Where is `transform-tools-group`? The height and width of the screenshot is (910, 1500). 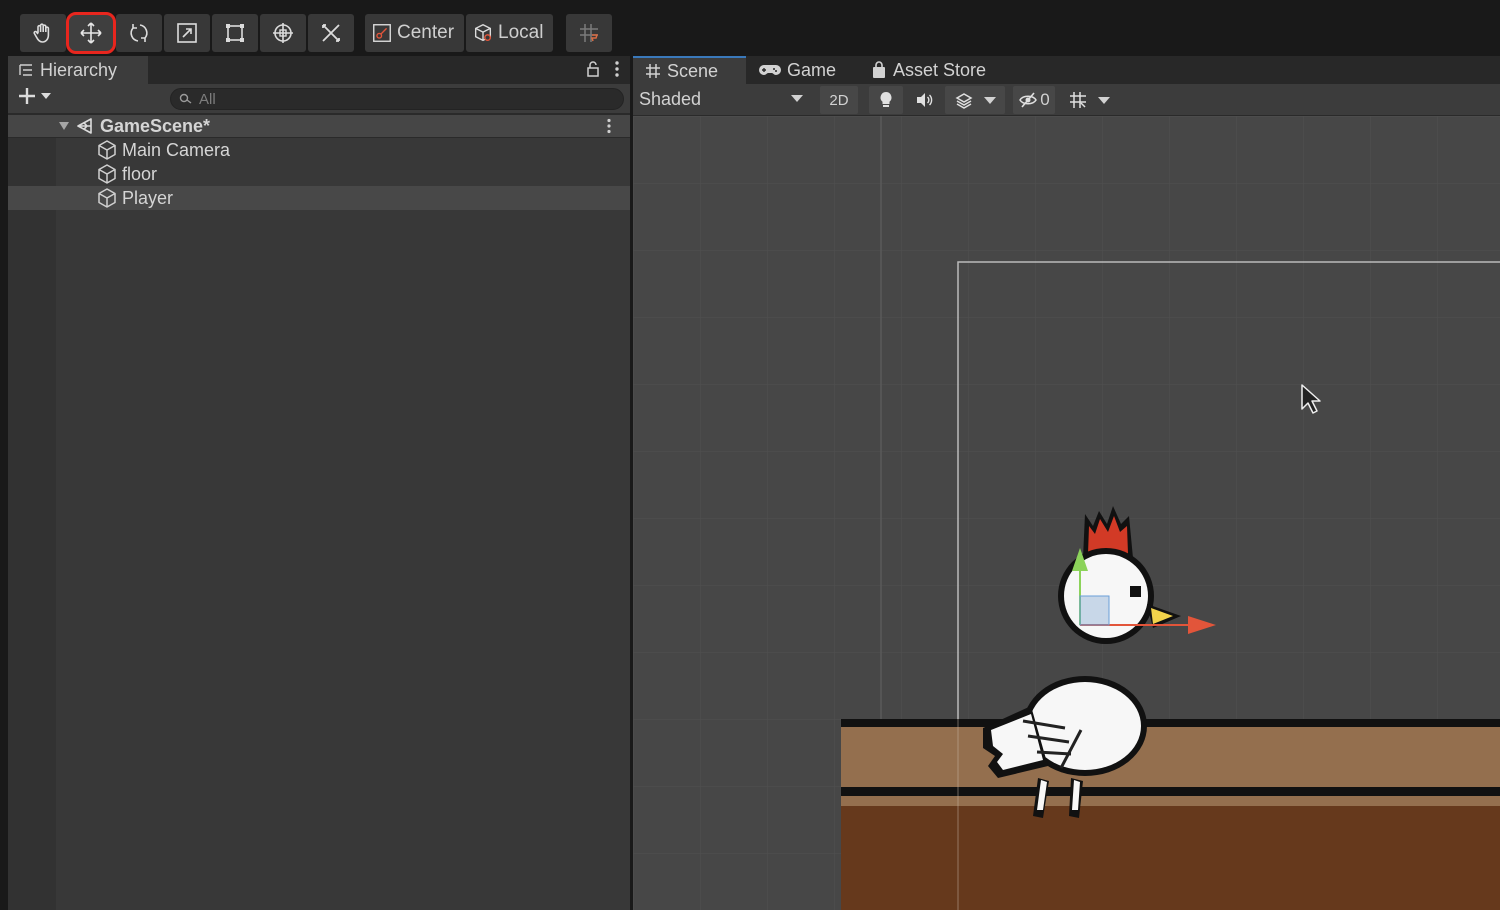
transform-tools-group is located at coordinates (187, 33).